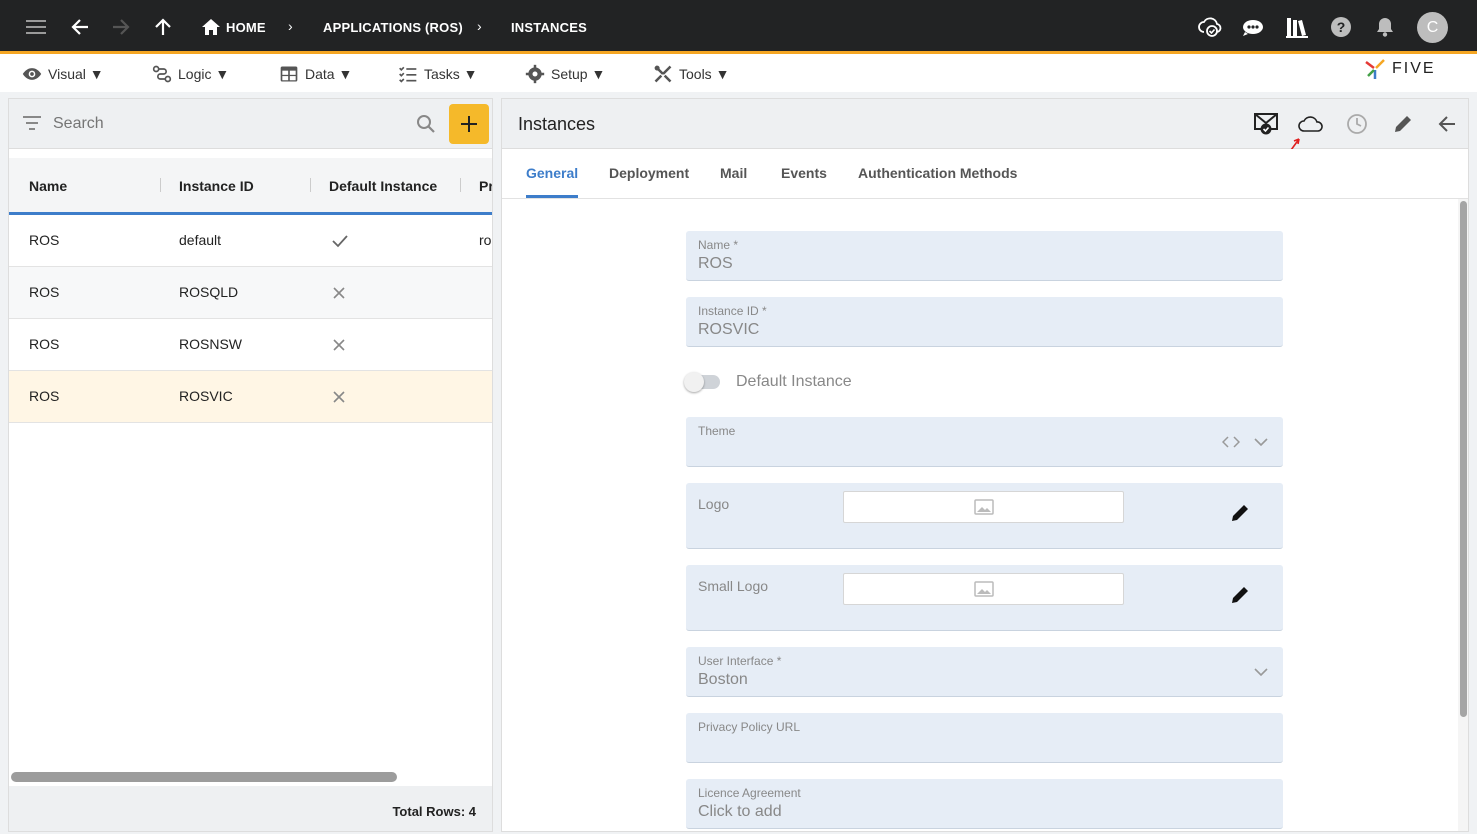  Describe the element at coordinates (535, 74) in the screenshot. I see `gear-icon` at that location.